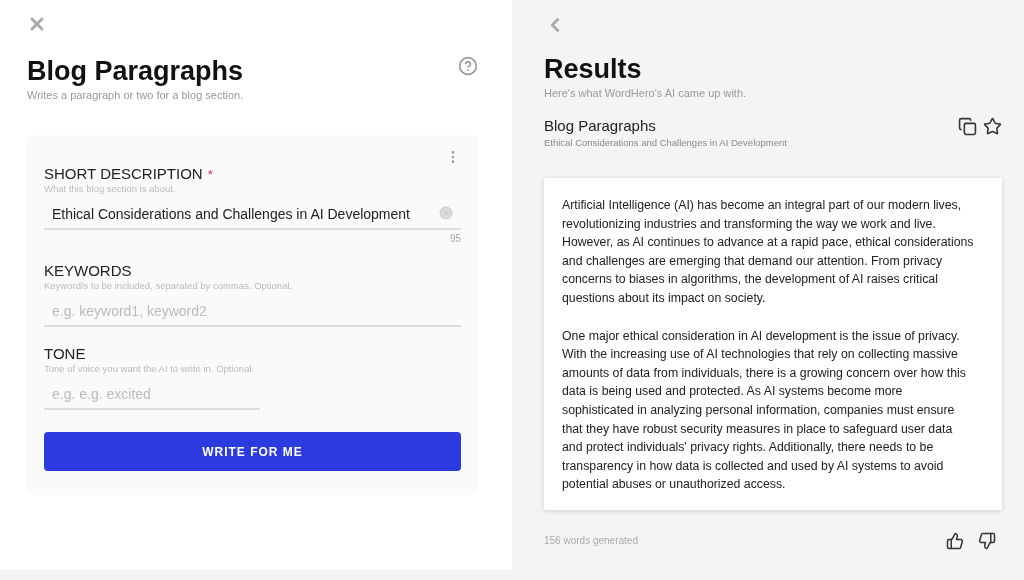 This screenshot has height=580, width=1024. What do you see at coordinates (591, 541) in the screenshot?
I see `word-count: 156 words generated` at bounding box center [591, 541].